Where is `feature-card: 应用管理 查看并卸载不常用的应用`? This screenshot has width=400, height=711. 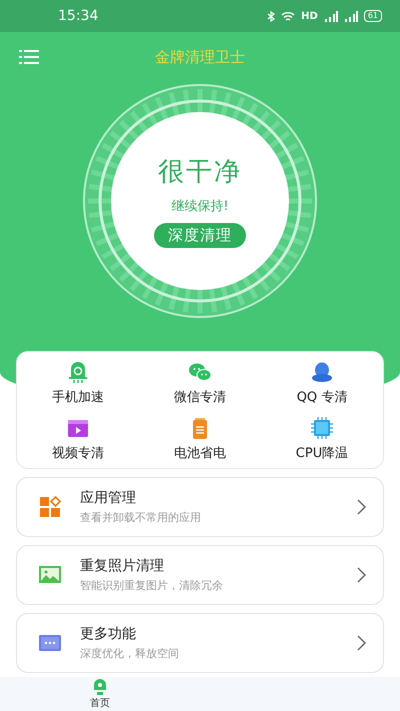
feature-card: 应用管理 查看并卸载不常用的应用 is located at coordinates (200, 507).